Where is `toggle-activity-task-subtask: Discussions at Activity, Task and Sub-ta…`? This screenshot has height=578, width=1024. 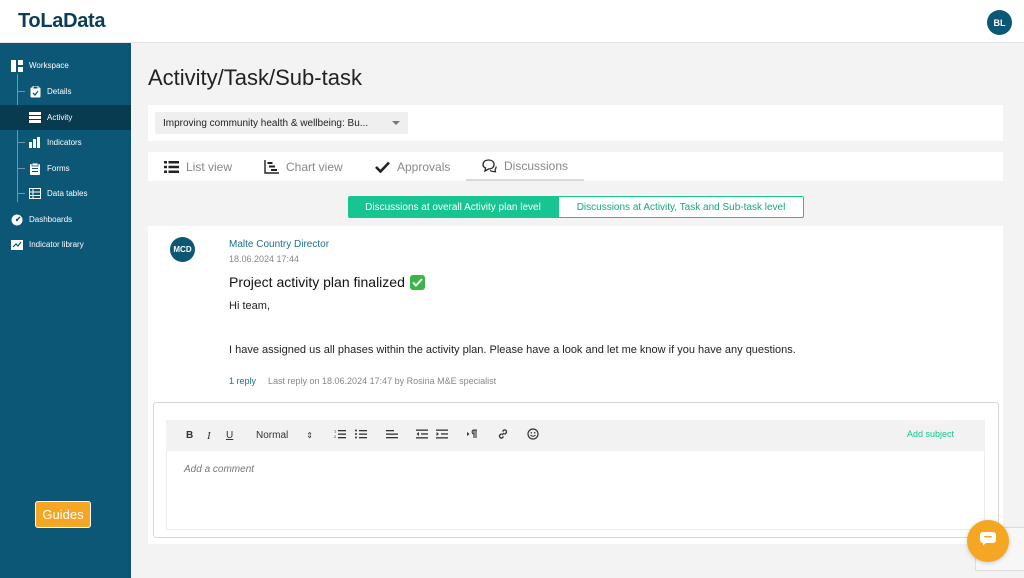
toggle-activity-task-subtask: Discussions at Activity, Task and Sub-ta… is located at coordinates (681, 207).